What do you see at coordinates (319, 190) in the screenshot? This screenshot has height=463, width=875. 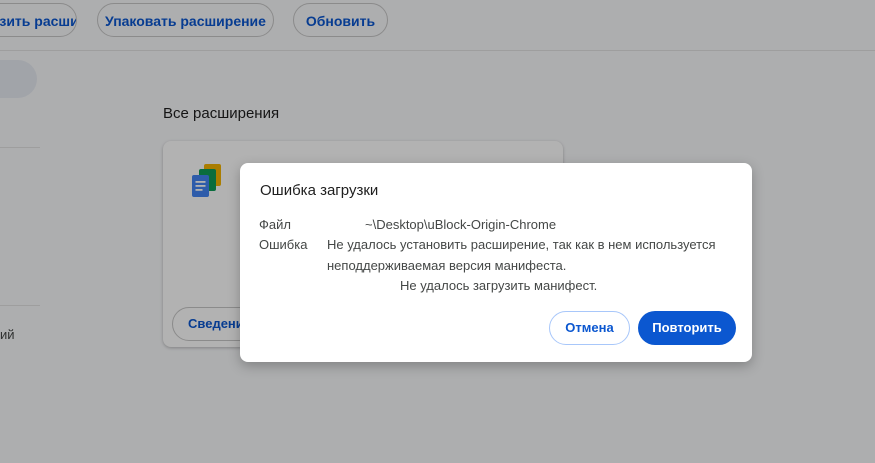 I see `dialog-title: Ошибка загрузки` at bounding box center [319, 190].